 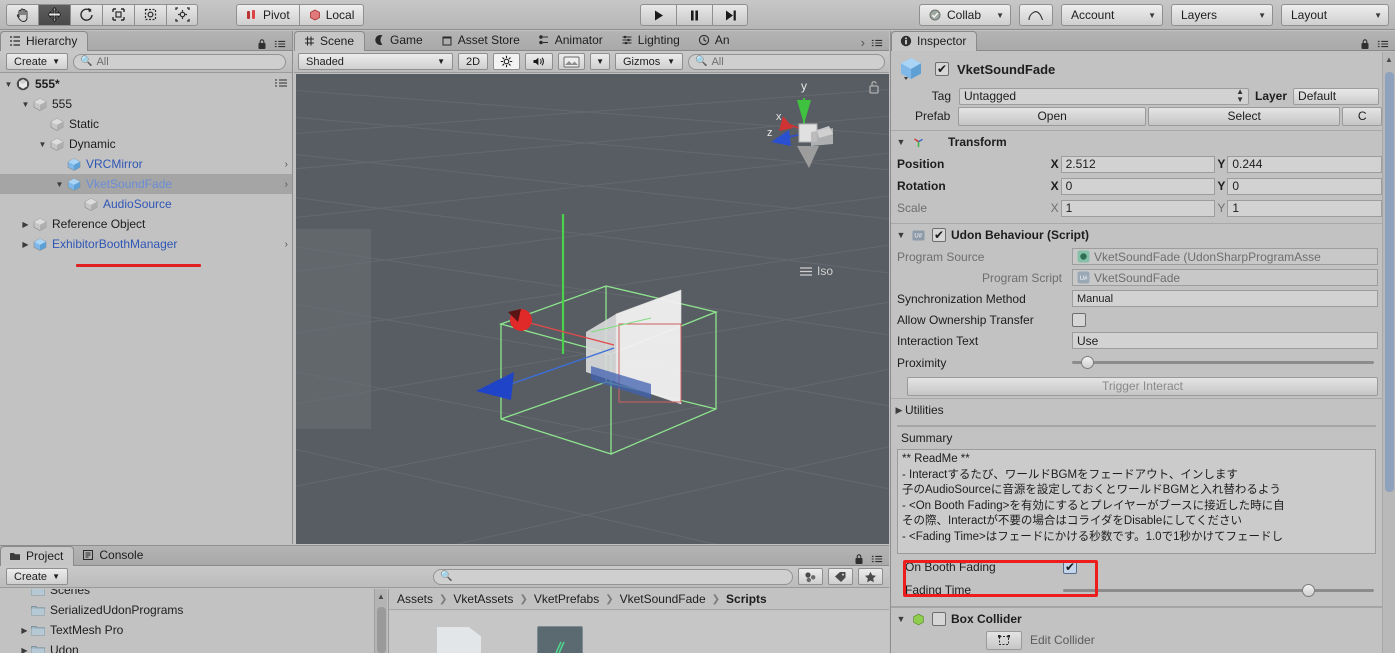 I want to click on transform-component-header: ▼ Transform, so click(x=1136, y=142).